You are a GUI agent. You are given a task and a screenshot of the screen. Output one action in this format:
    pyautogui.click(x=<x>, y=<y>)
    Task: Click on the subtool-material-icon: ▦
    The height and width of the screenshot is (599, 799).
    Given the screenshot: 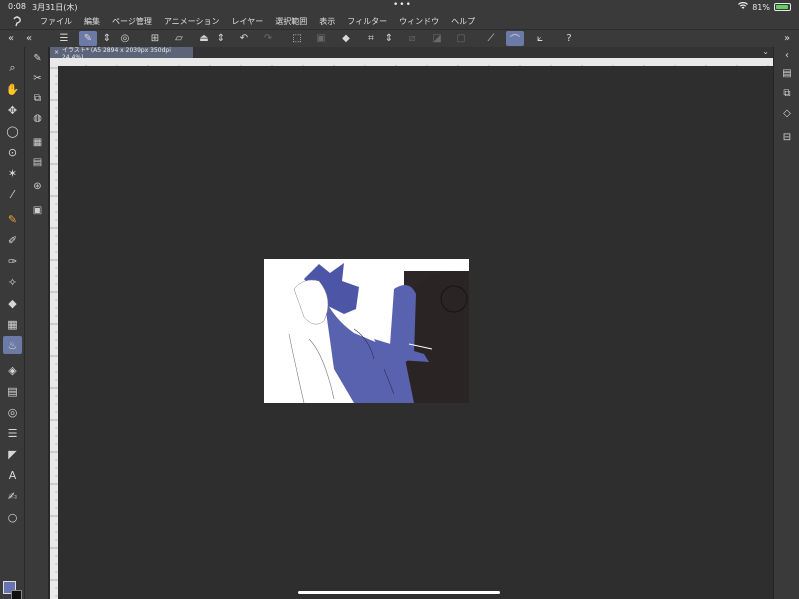 What is the action you would take?
    pyautogui.click(x=37, y=142)
    